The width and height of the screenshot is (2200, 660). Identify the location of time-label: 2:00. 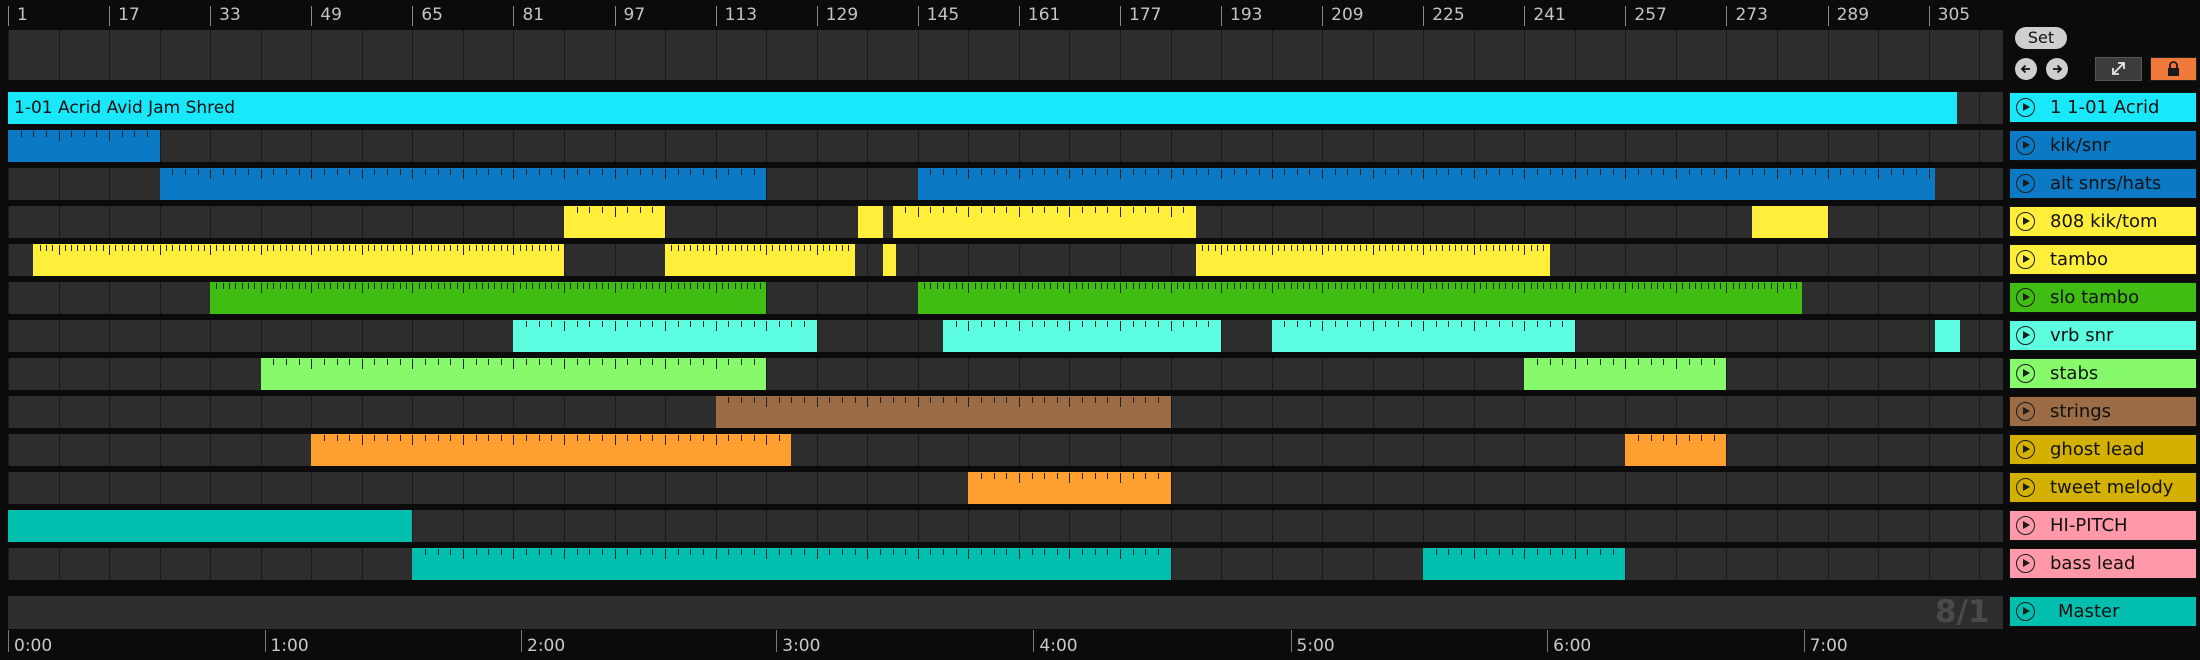
(546, 646).